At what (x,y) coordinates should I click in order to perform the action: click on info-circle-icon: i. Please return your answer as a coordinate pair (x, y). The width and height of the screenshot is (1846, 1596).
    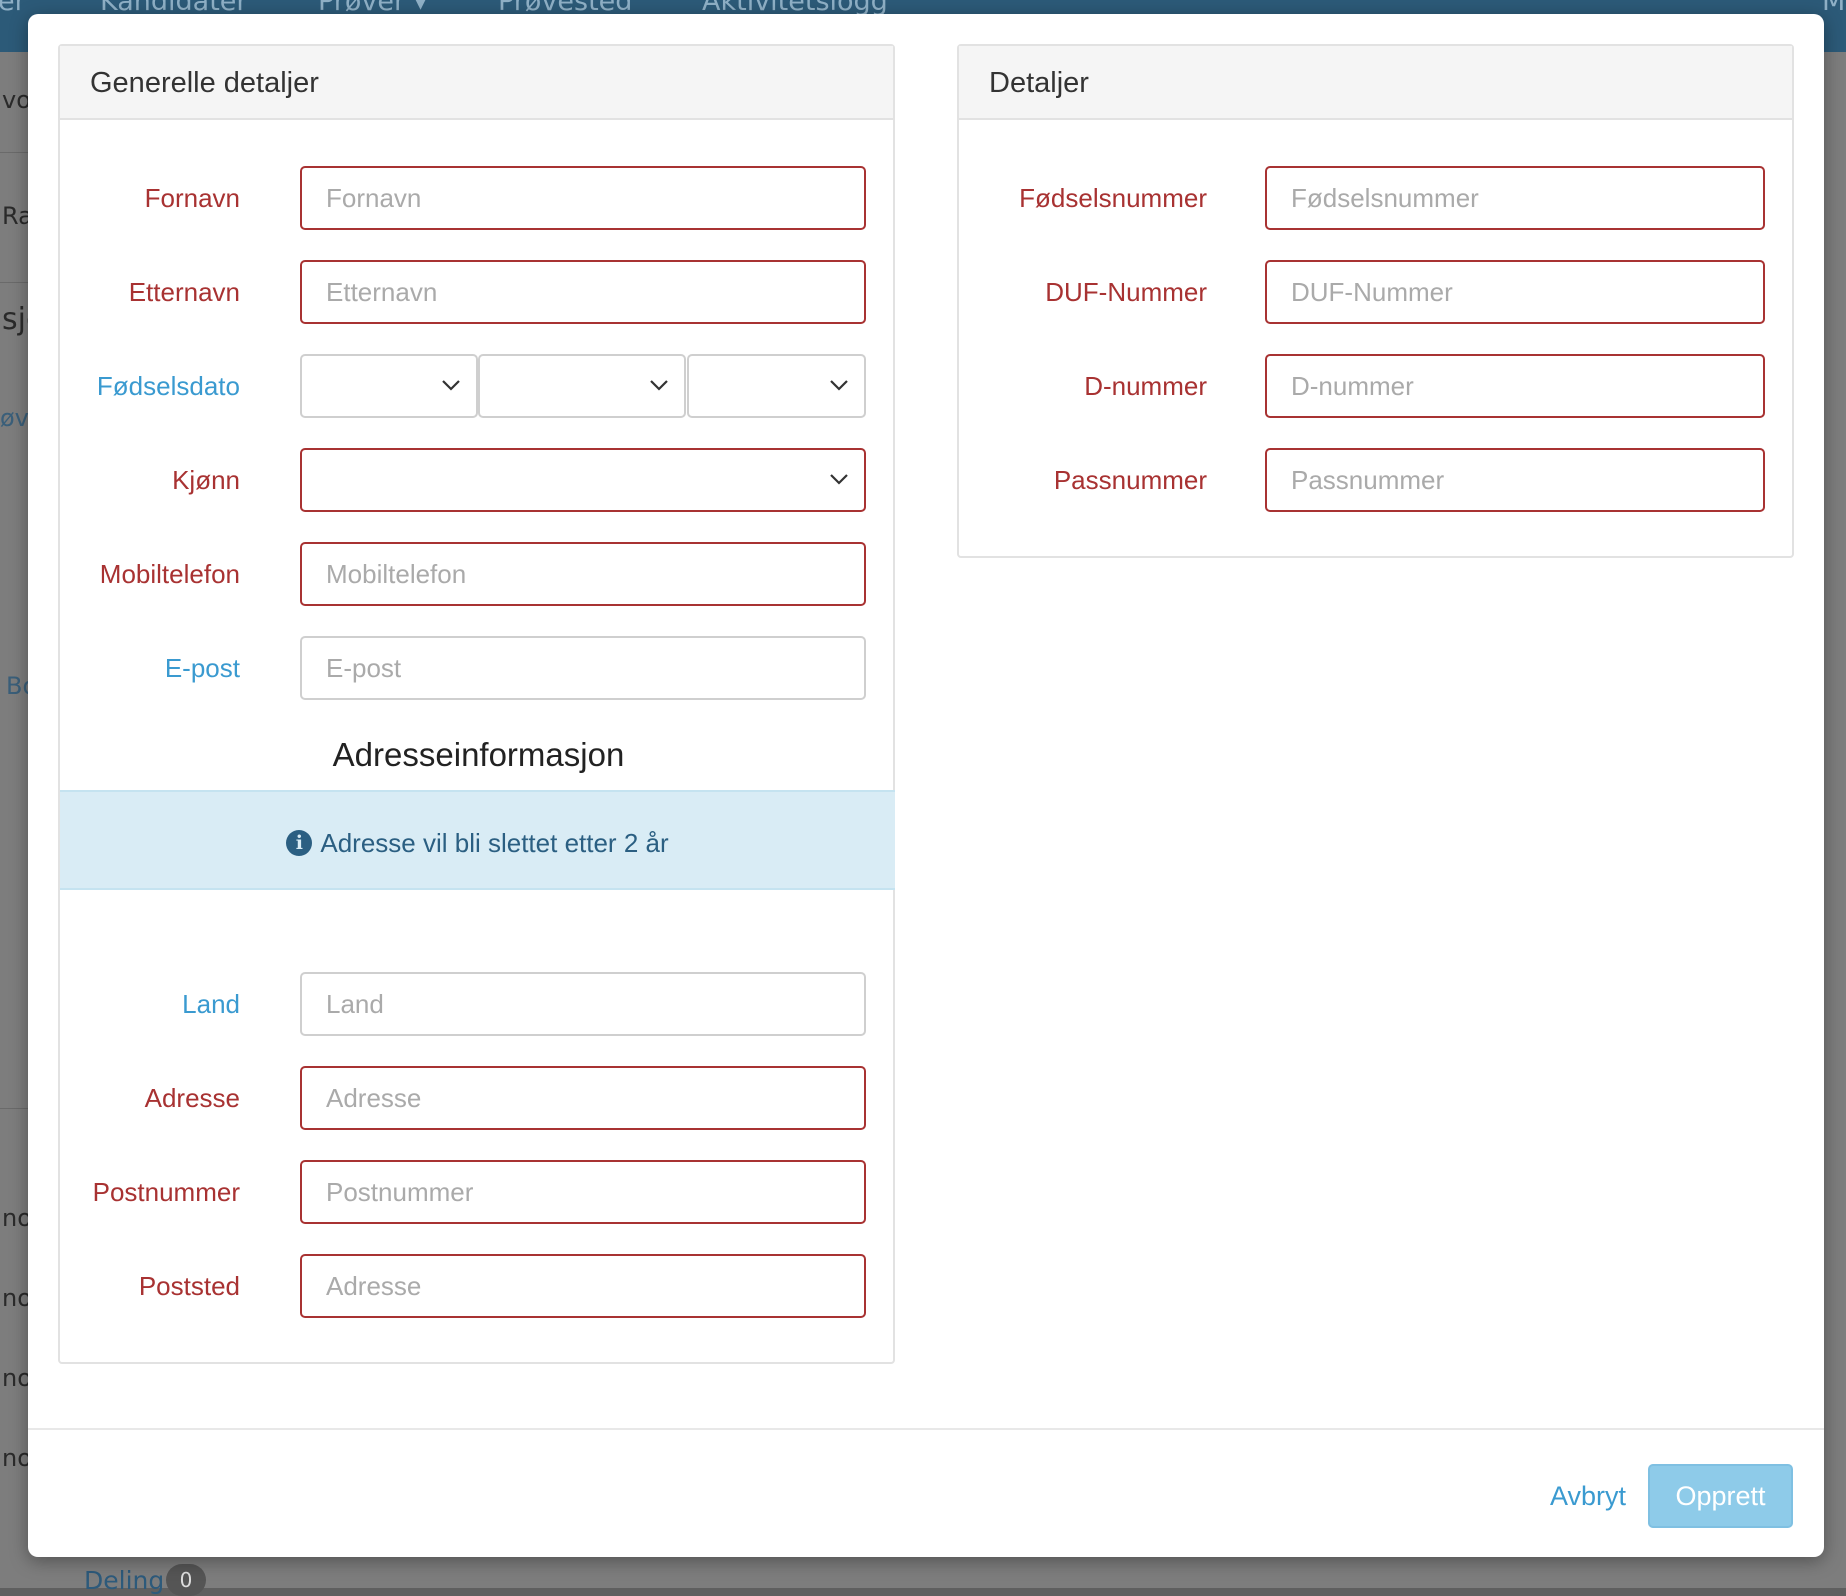
    Looking at the image, I should click on (299, 843).